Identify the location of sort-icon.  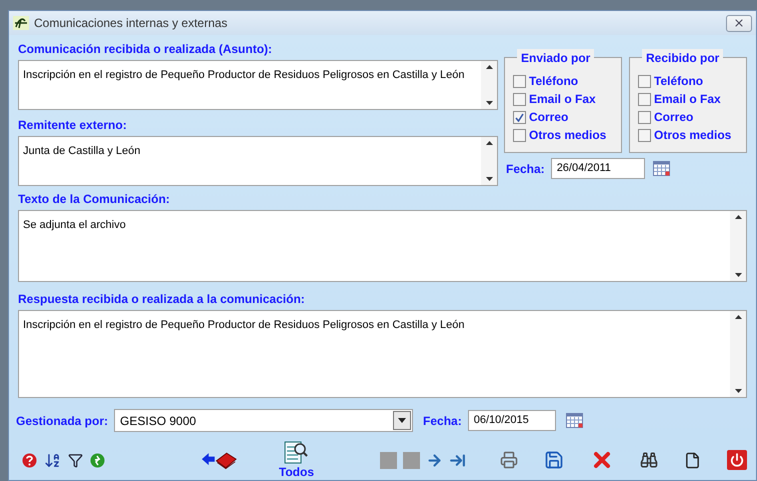
(52, 460).